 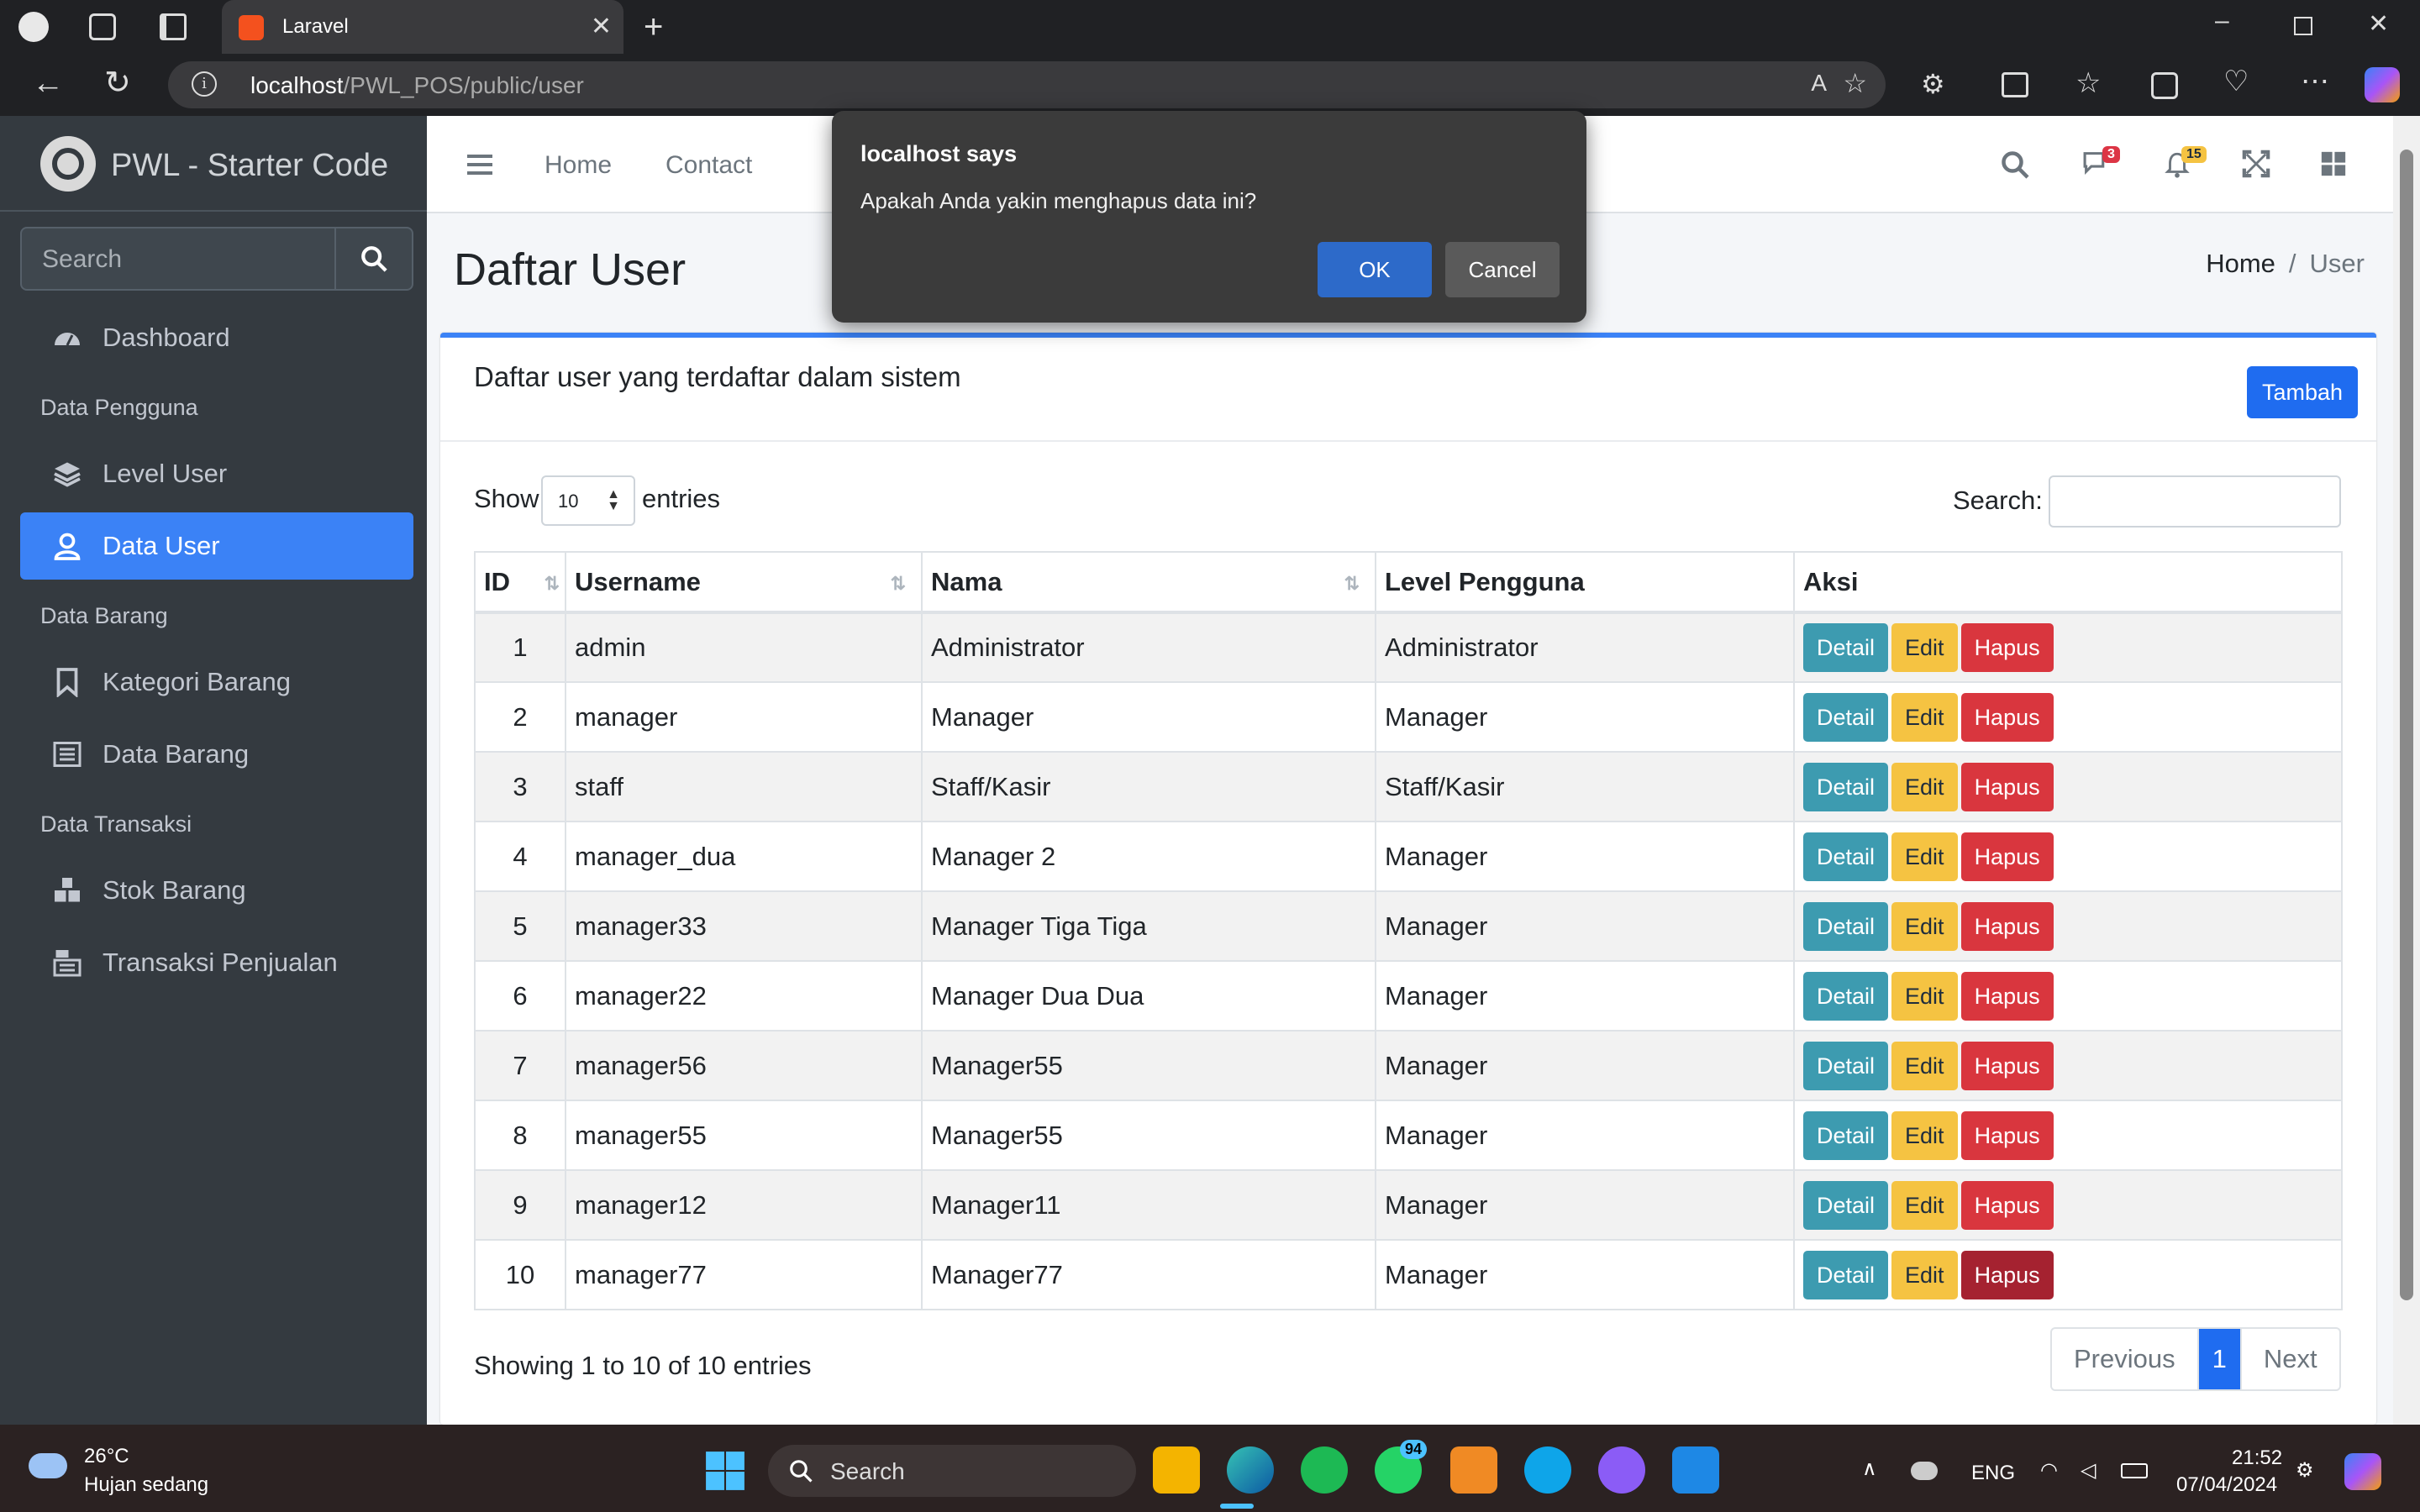 What do you see at coordinates (520, 582) in the screenshot?
I see `column-header-id: ID ⇅` at bounding box center [520, 582].